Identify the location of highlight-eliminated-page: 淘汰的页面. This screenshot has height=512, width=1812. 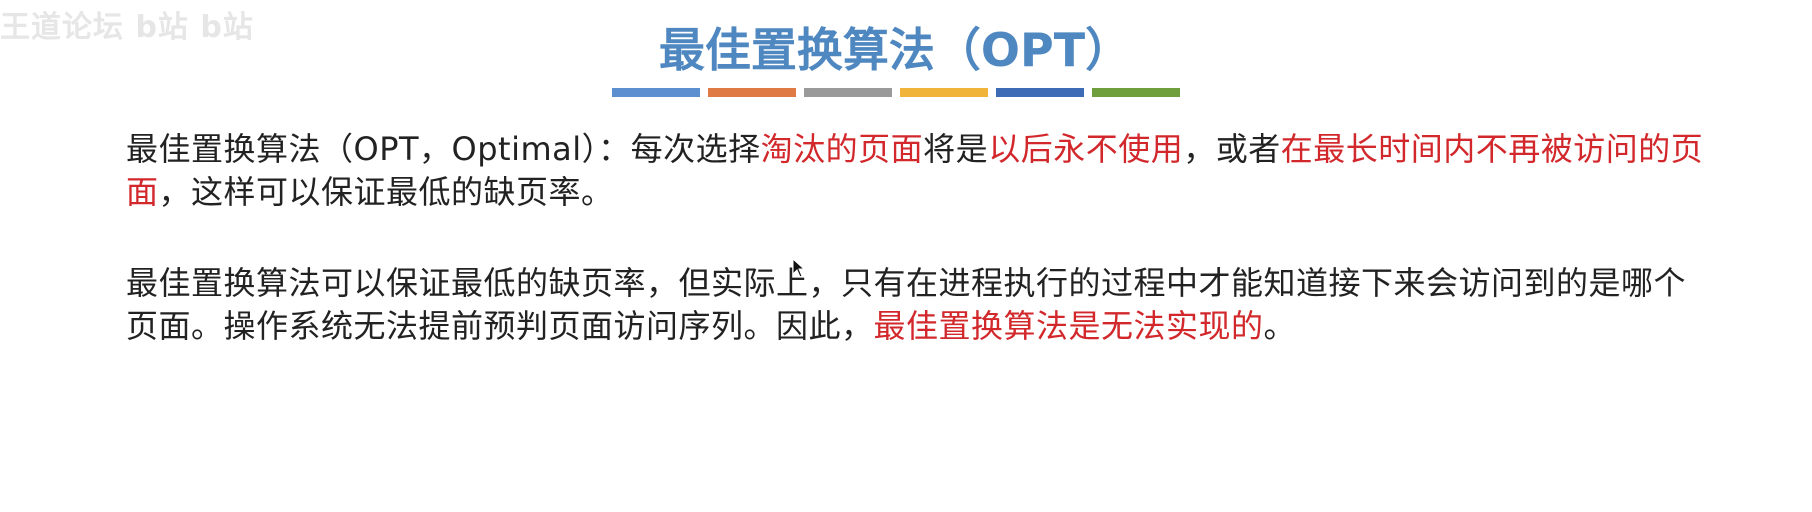
(842, 149).